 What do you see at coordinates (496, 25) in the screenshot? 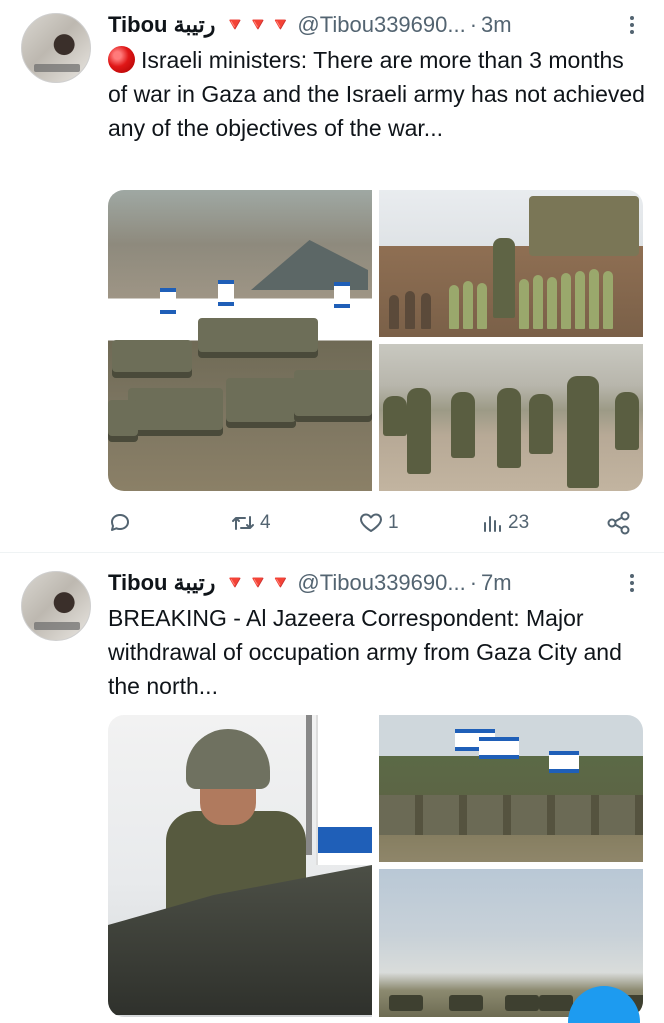
I see `timestamp: 3m` at bounding box center [496, 25].